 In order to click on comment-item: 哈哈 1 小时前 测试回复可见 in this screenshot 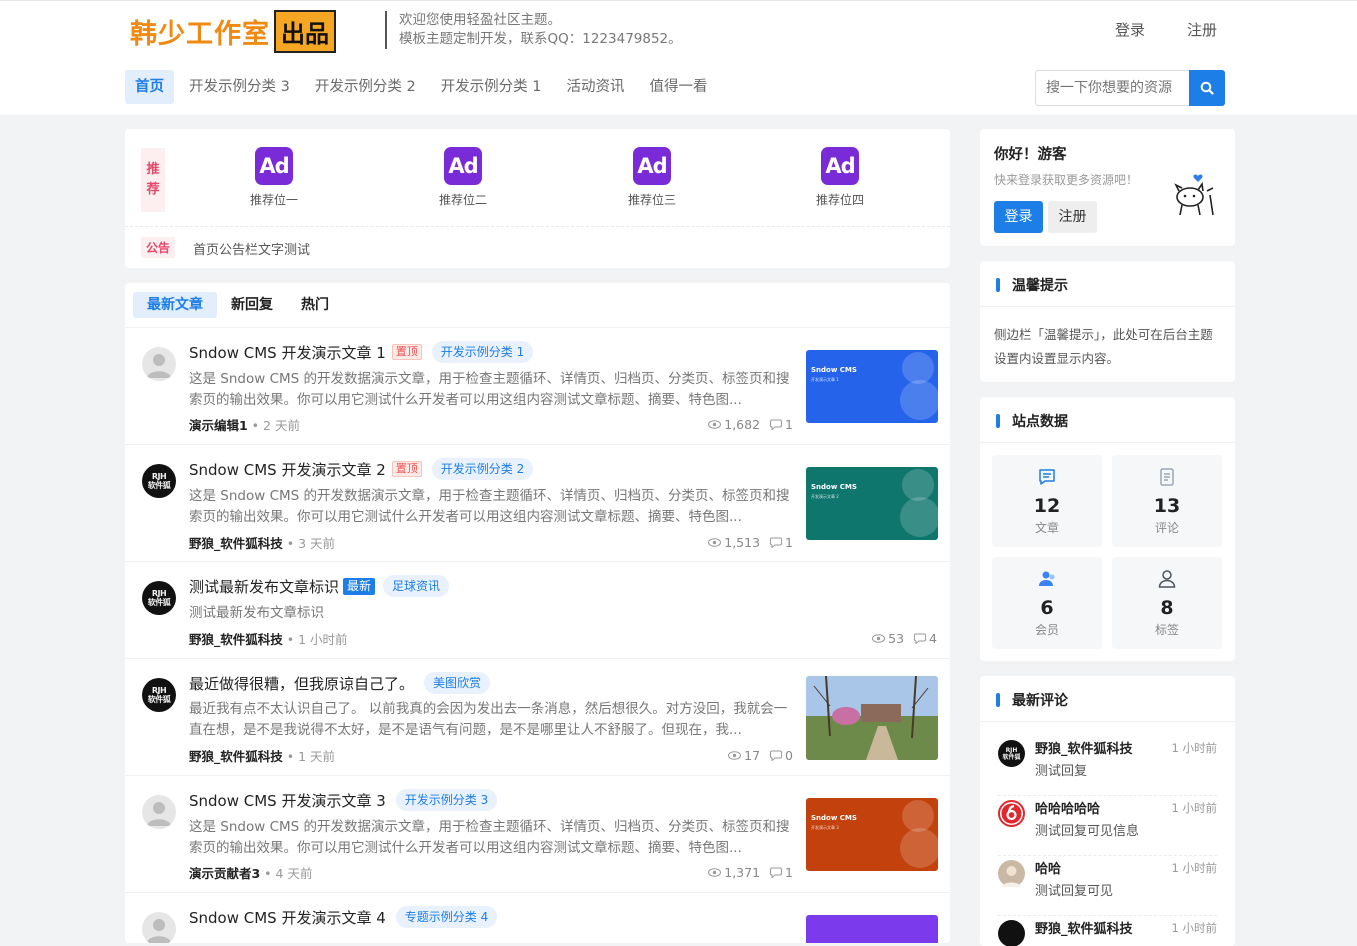, I will do `click(1107, 886)`.